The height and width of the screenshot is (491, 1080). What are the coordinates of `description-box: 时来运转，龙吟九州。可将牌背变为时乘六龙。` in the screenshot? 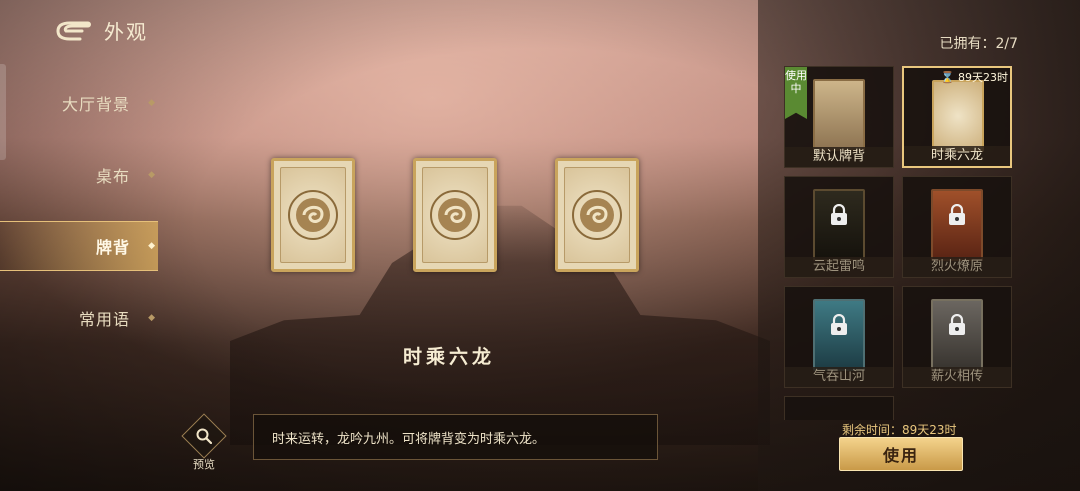 It's located at (455, 437).